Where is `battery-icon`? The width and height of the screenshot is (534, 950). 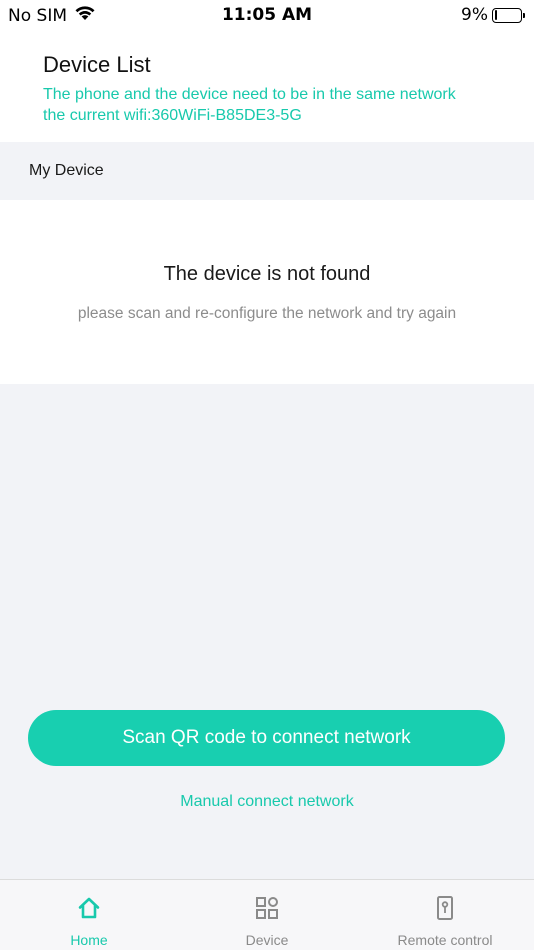
battery-icon is located at coordinates (508, 15).